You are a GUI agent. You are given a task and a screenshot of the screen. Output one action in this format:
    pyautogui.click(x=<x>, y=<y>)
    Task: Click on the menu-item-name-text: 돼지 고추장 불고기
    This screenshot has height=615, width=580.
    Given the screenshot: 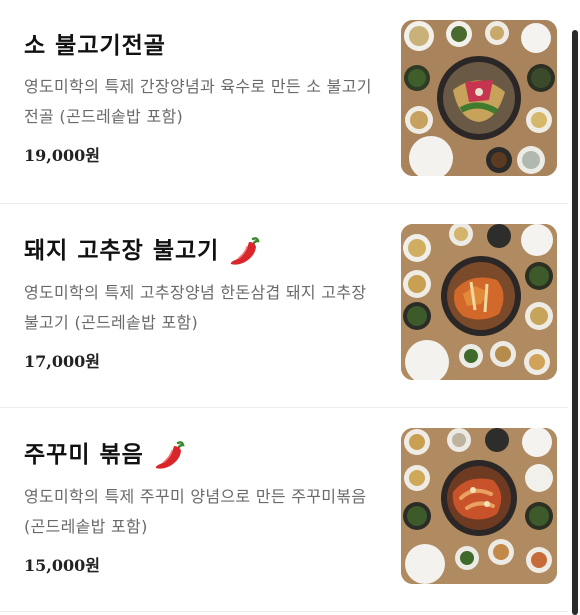 What is the action you would take?
    pyautogui.click(x=122, y=251)
    